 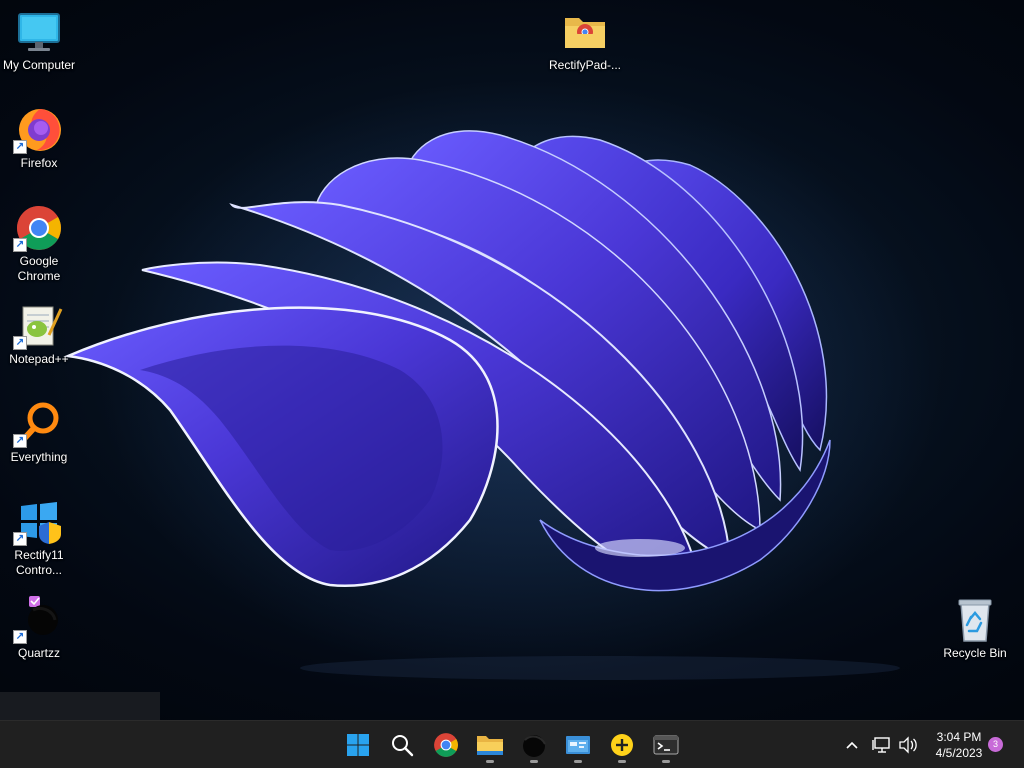 I want to click on taskbar-search-button, so click(x=402, y=745).